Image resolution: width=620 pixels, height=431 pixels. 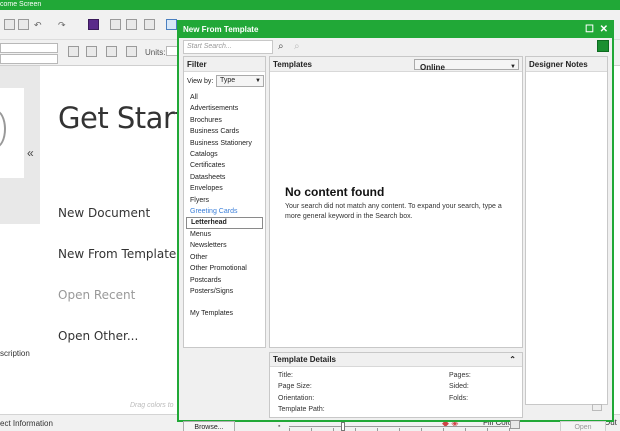 What do you see at coordinates (279, 426) in the screenshot?
I see `zoom-out-icon: ▪` at bounding box center [279, 426].